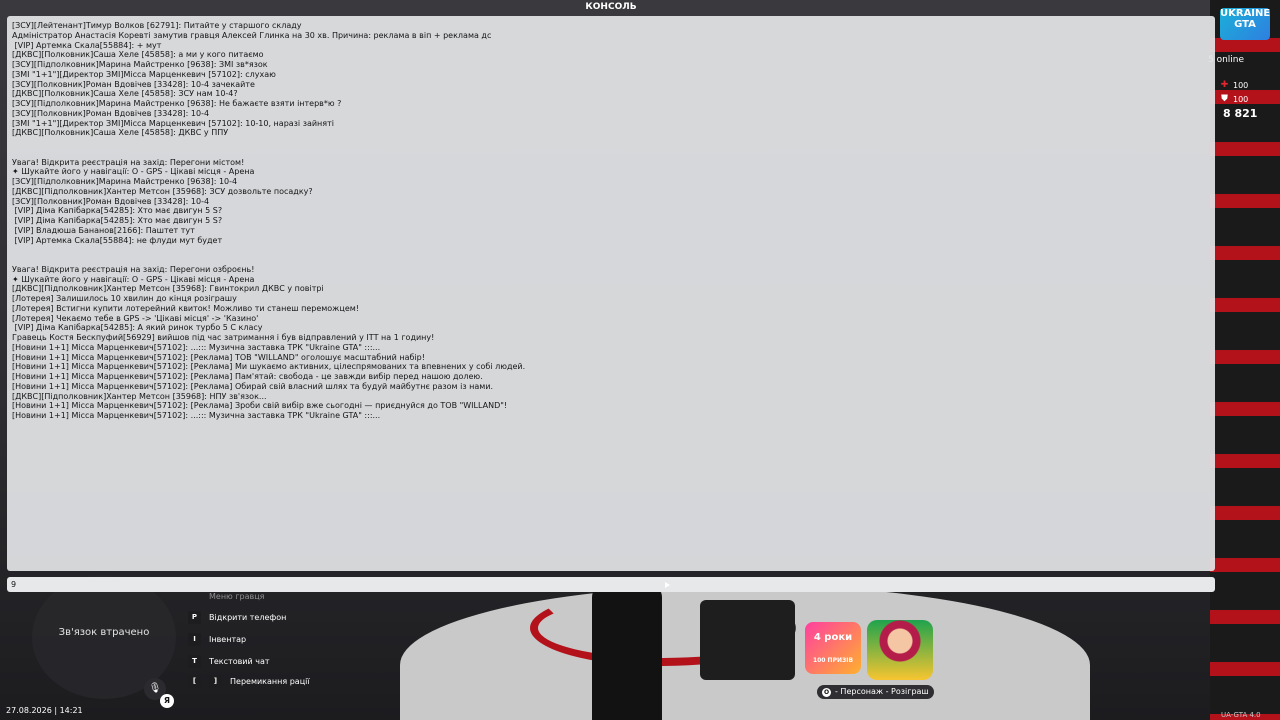 The width and height of the screenshot is (1280, 720). What do you see at coordinates (833, 648) in the screenshot?
I see `anniversary-badge: 4 роки 100 ПРИЗІВ` at bounding box center [833, 648].